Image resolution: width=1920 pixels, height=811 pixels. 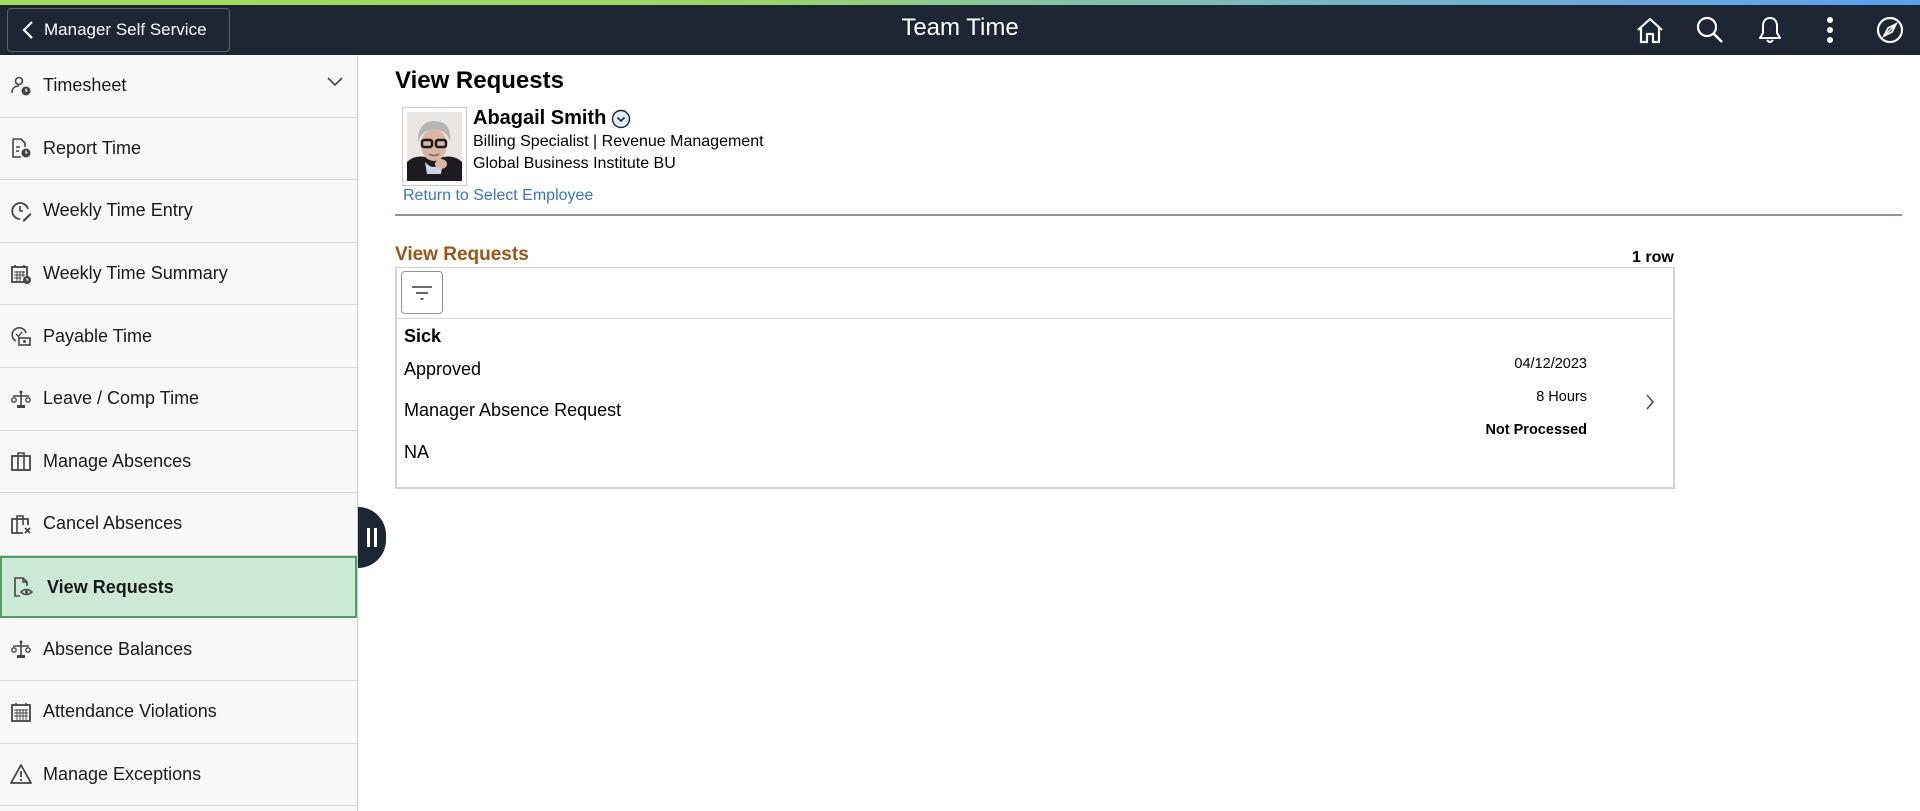 What do you see at coordinates (130, 711) in the screenshot?
I see `sidebar-item-label: Attendance Violations` at bounding box center [130, 711].